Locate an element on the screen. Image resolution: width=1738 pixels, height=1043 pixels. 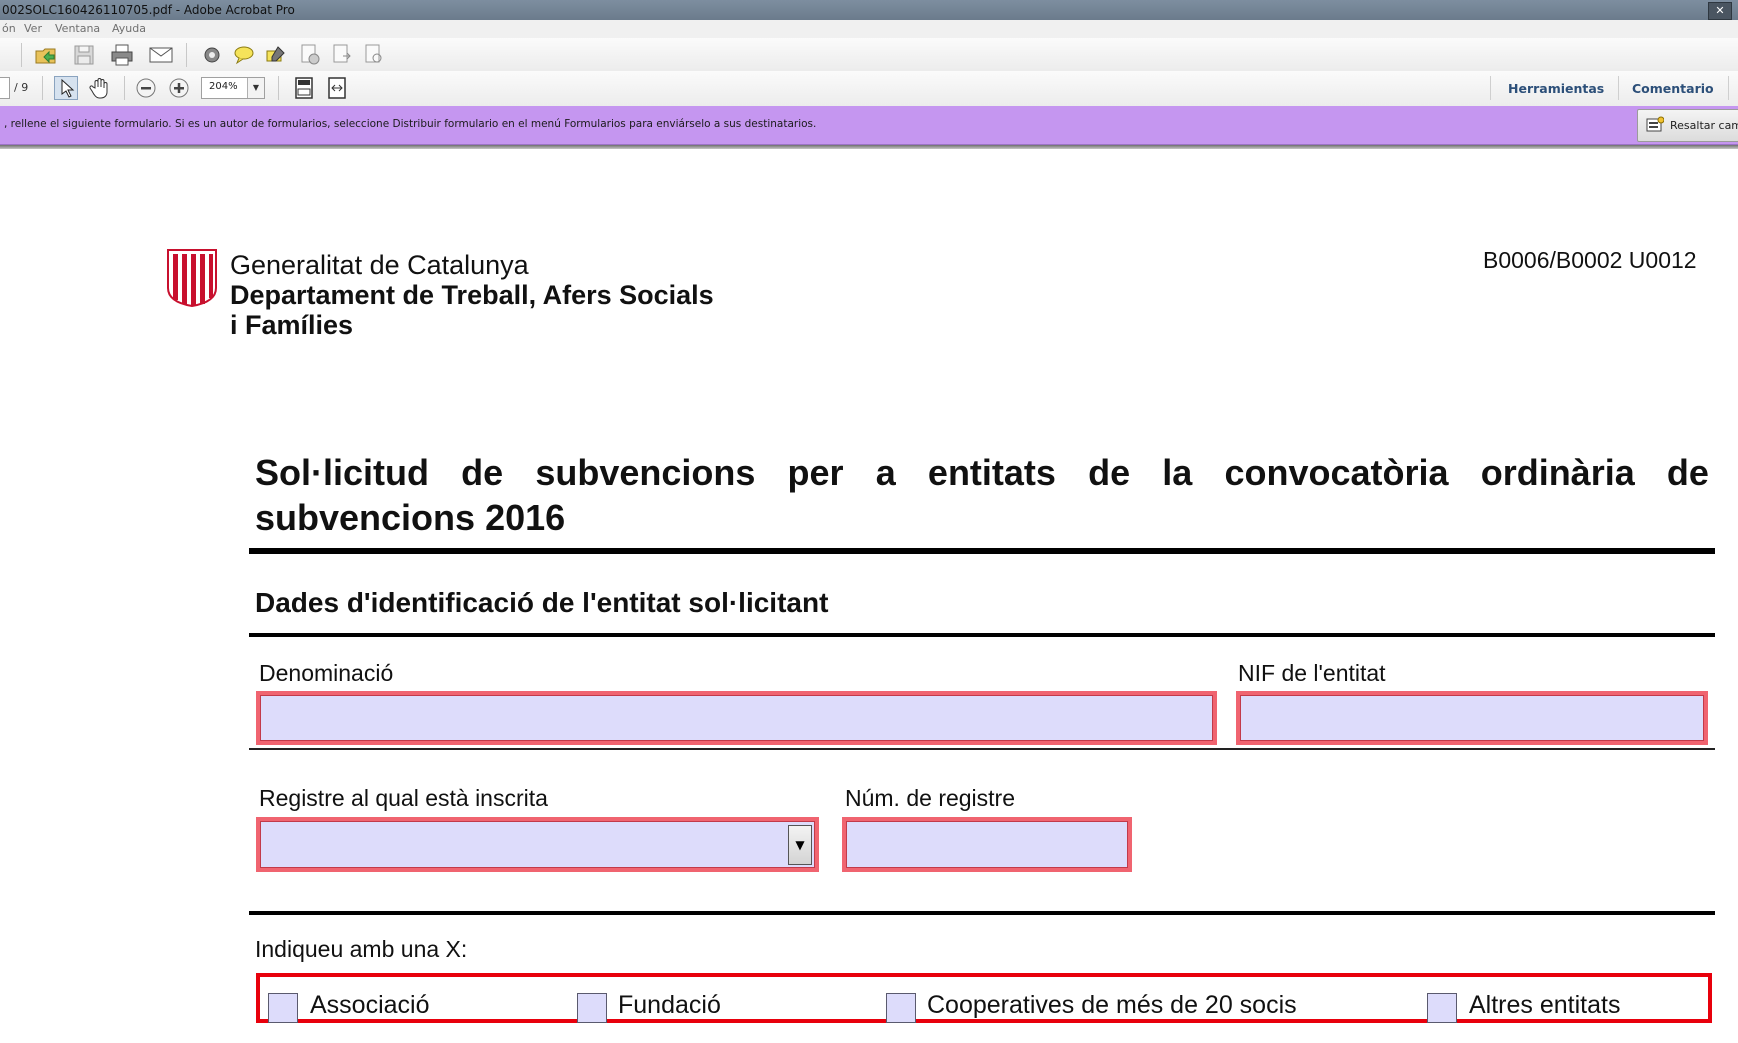
checkbox-fundacio-label: Fundació is located at coordinates (669, 1005).